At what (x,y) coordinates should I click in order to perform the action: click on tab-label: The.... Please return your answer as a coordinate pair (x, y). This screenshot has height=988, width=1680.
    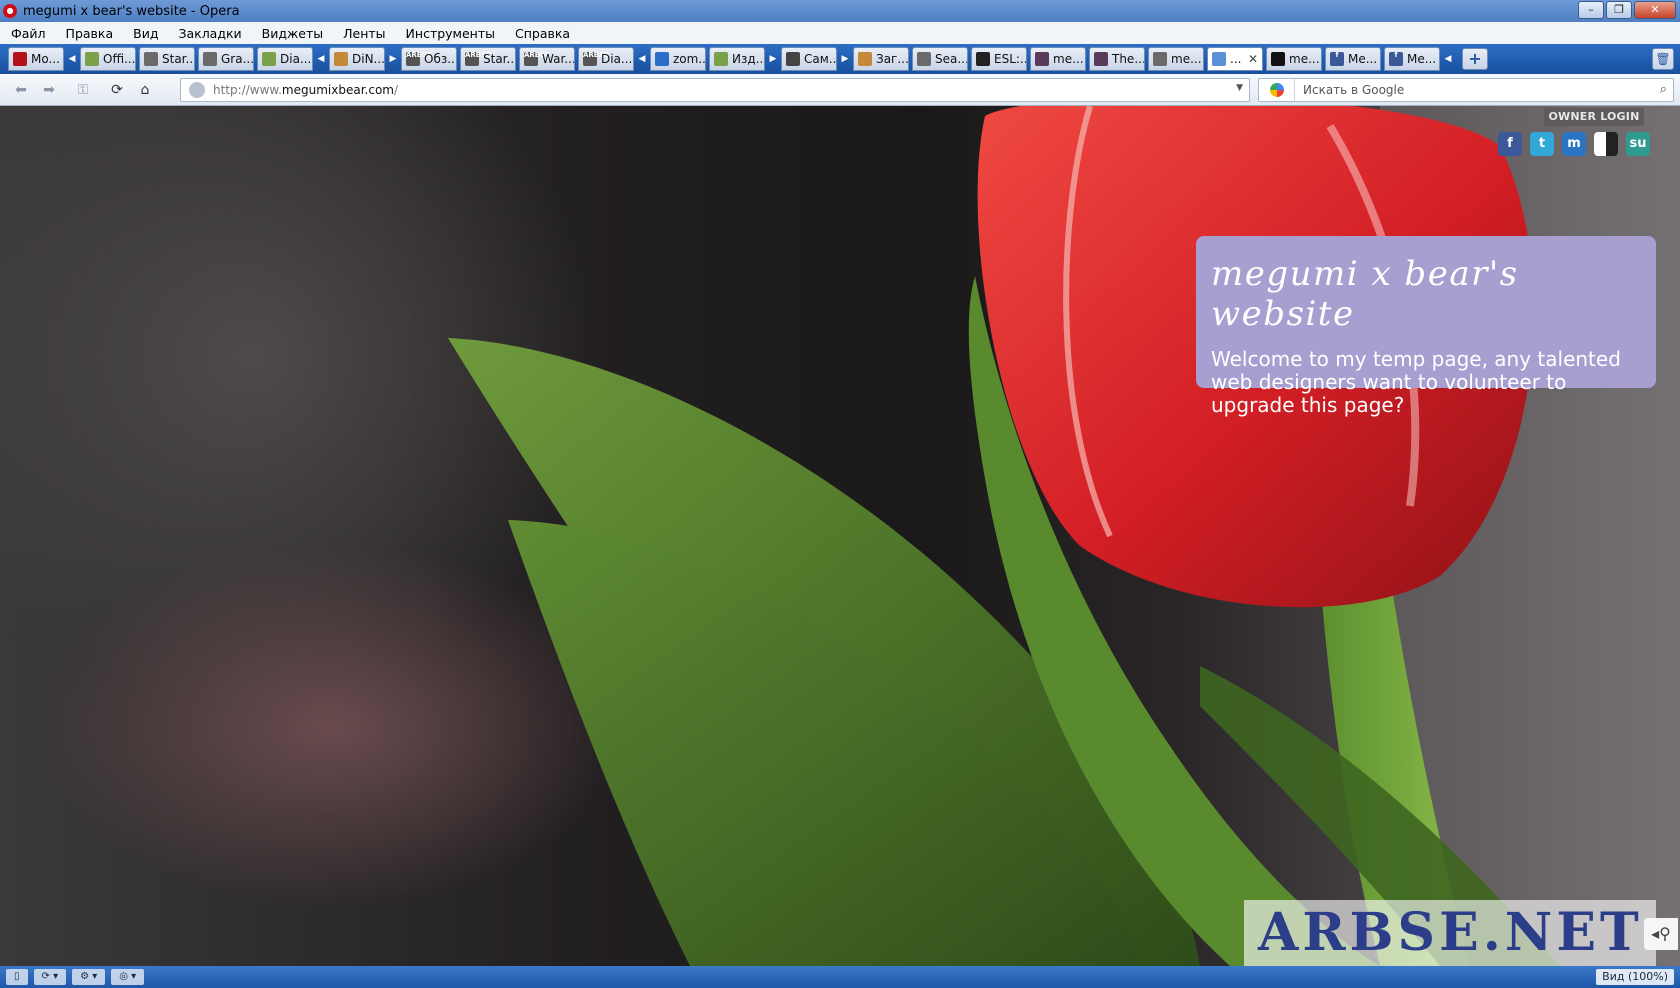
    Looking at the image, I should click on (1128, 59).